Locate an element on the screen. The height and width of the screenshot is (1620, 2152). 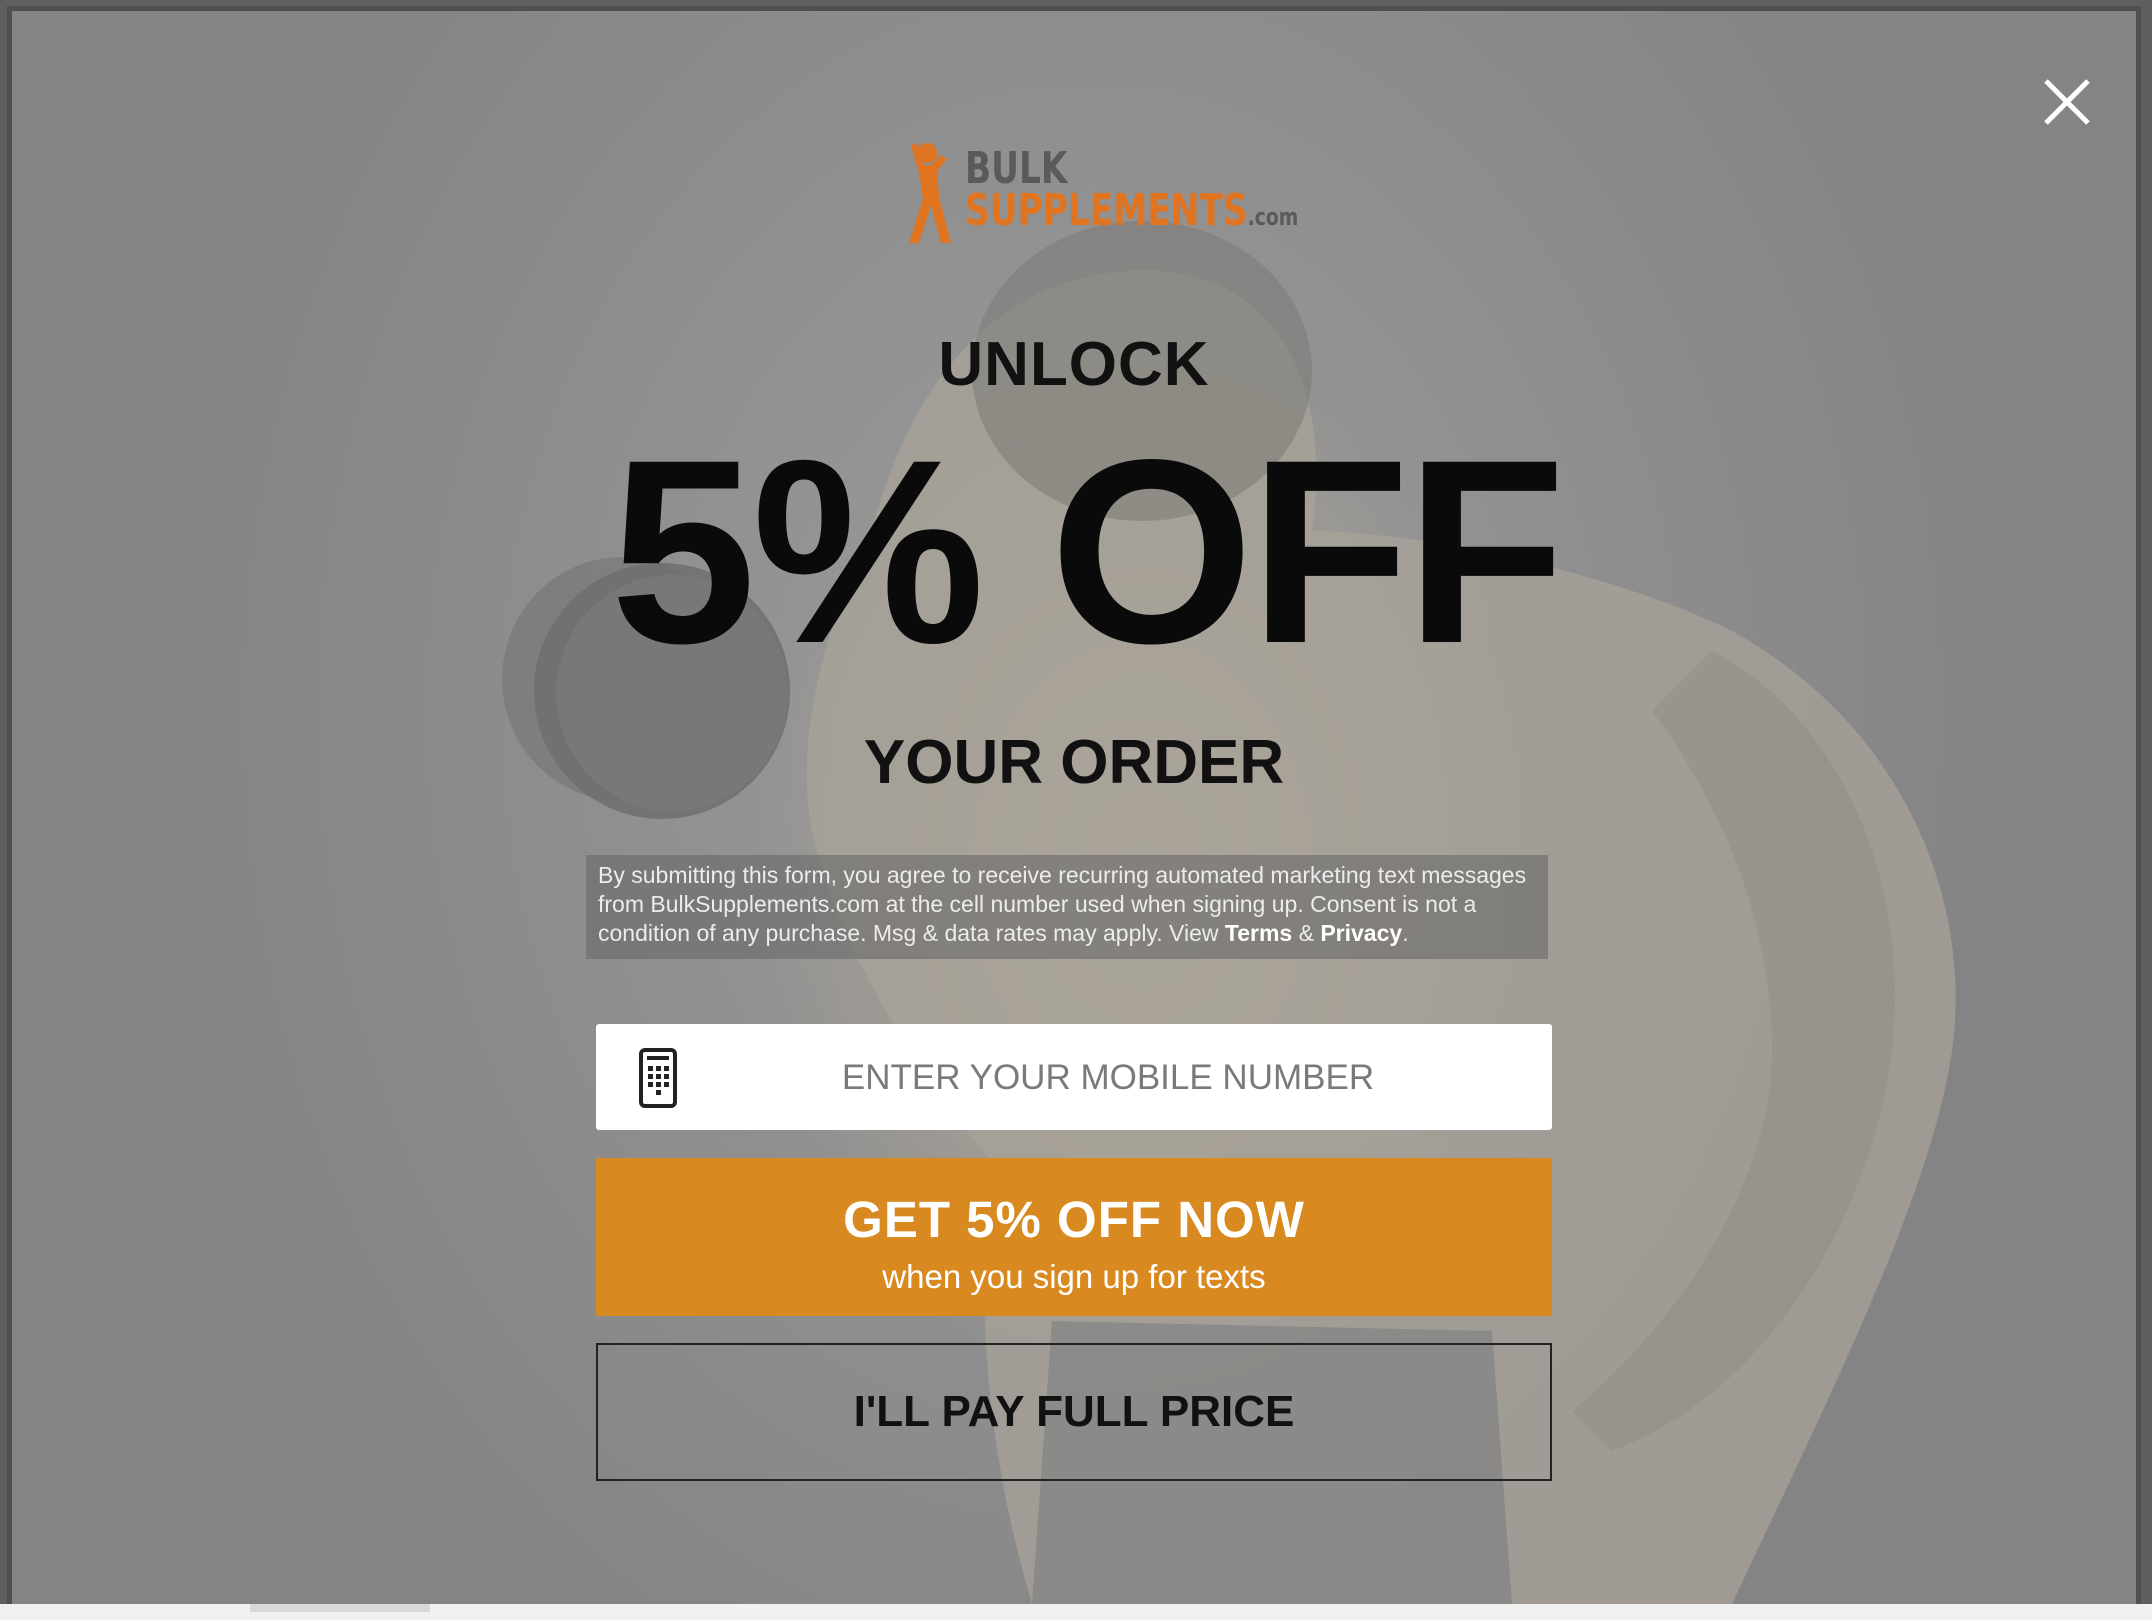
privacy-link: Privacy is located at coordinates (1361, 933).